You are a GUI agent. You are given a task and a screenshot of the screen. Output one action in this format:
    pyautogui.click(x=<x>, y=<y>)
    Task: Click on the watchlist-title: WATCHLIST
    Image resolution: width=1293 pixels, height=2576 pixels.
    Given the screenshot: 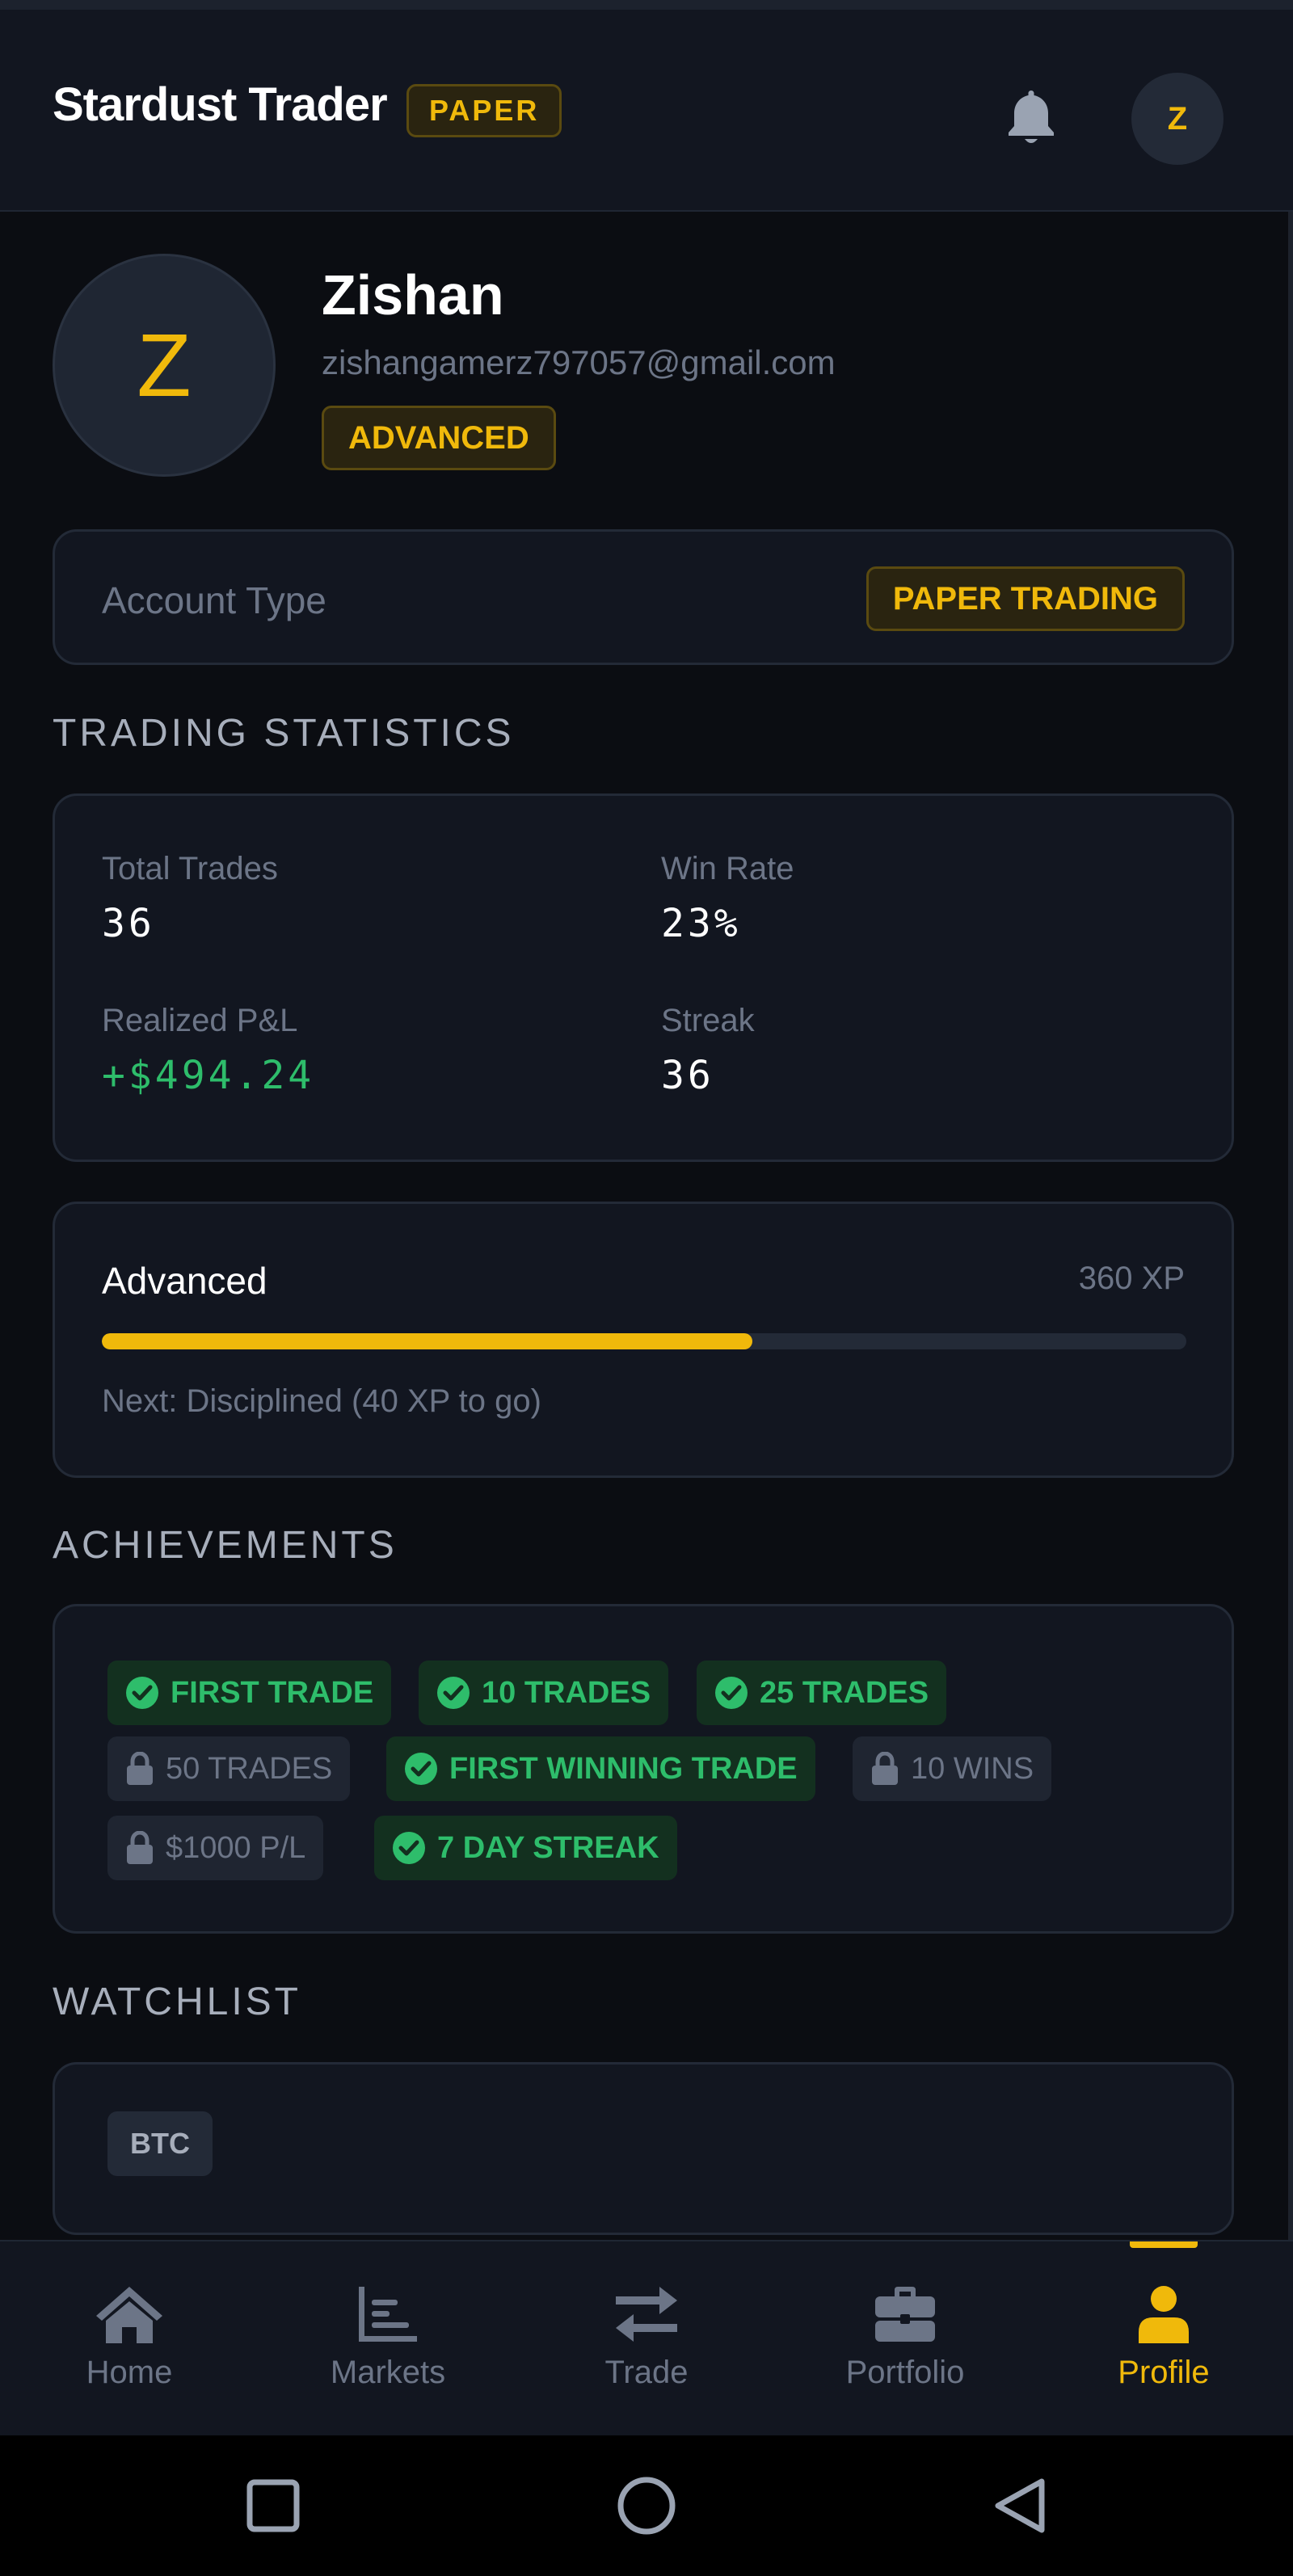 What is the action you would take?
    pyautogui.click(x=177, y=2001)
    